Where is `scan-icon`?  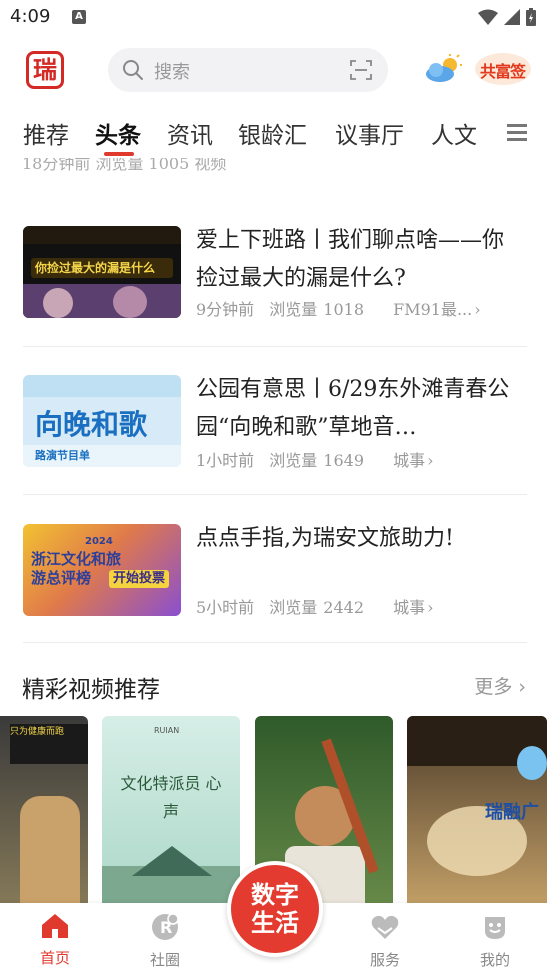 scan-icon is located at coordinates (361, 70).